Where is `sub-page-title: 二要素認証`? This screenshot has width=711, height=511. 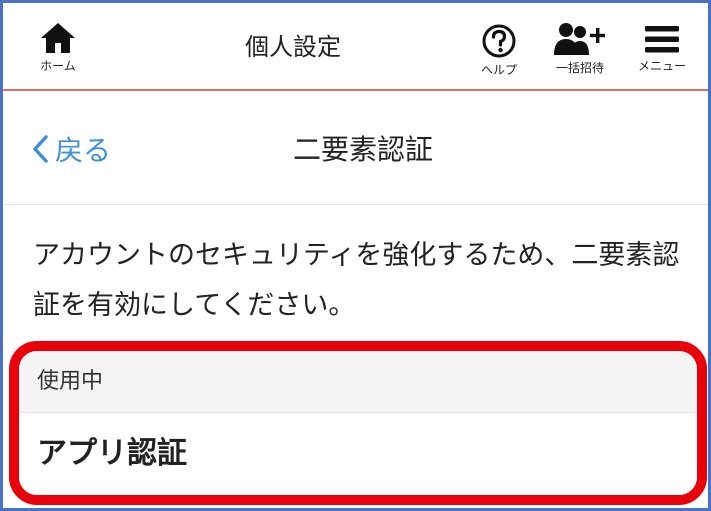
sub-page-title: 二要素認証 is located at coordinates (362, 149).